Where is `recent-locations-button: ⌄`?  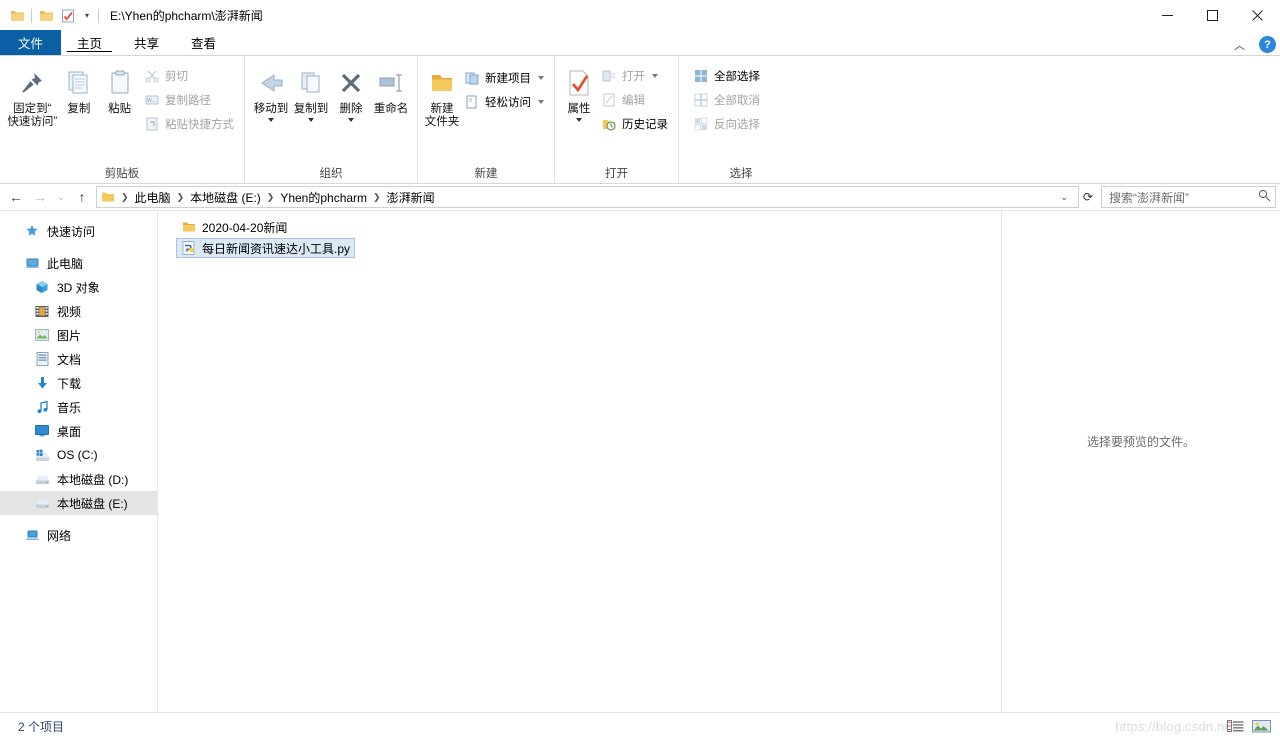 recent-locations-button: ⌄ is located at coordinates (61, 197).